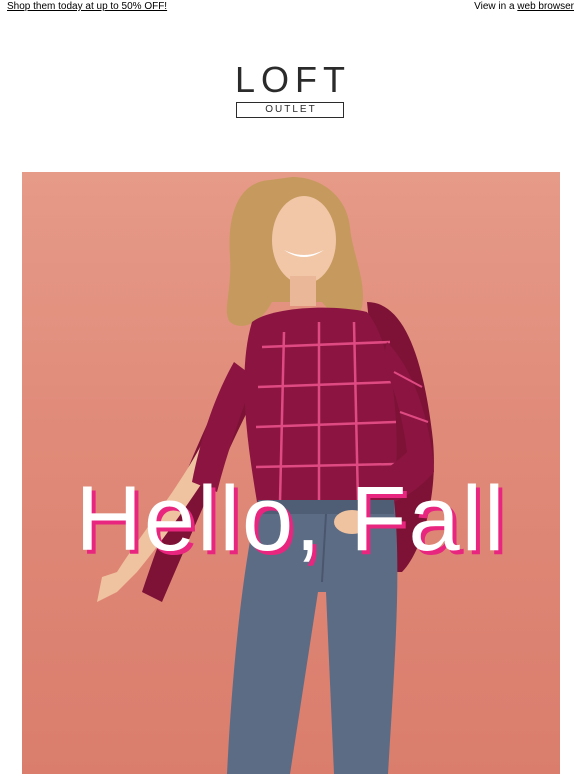 The height and width of the screenshot is (774, 580). I want to click on brand-logo: LOFT OUTLET, so click(290, 90).